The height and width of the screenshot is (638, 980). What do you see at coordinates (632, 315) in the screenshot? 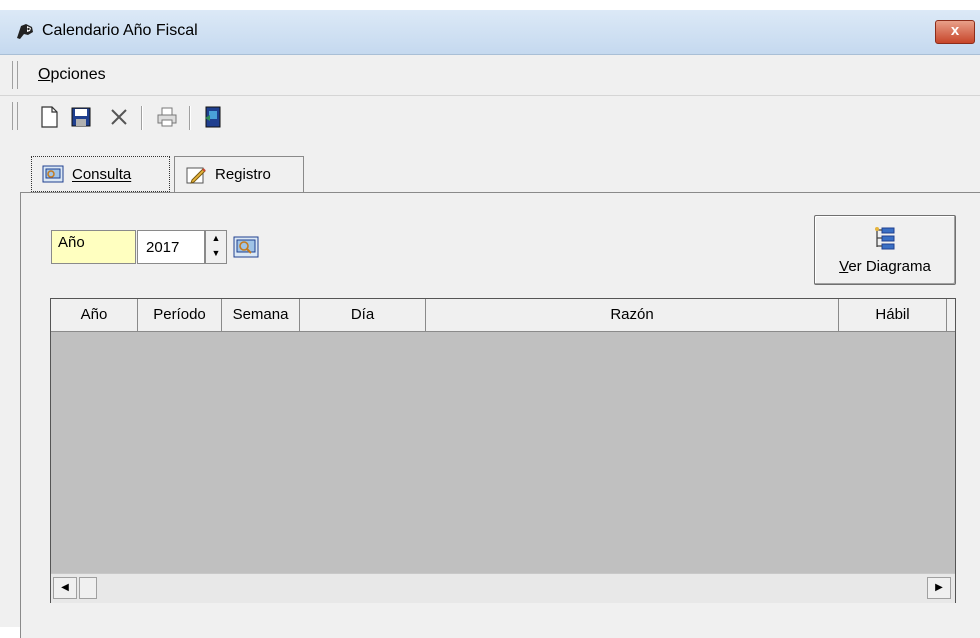
I see `column-header-razon: Razón` at bounding box center [632, 315].